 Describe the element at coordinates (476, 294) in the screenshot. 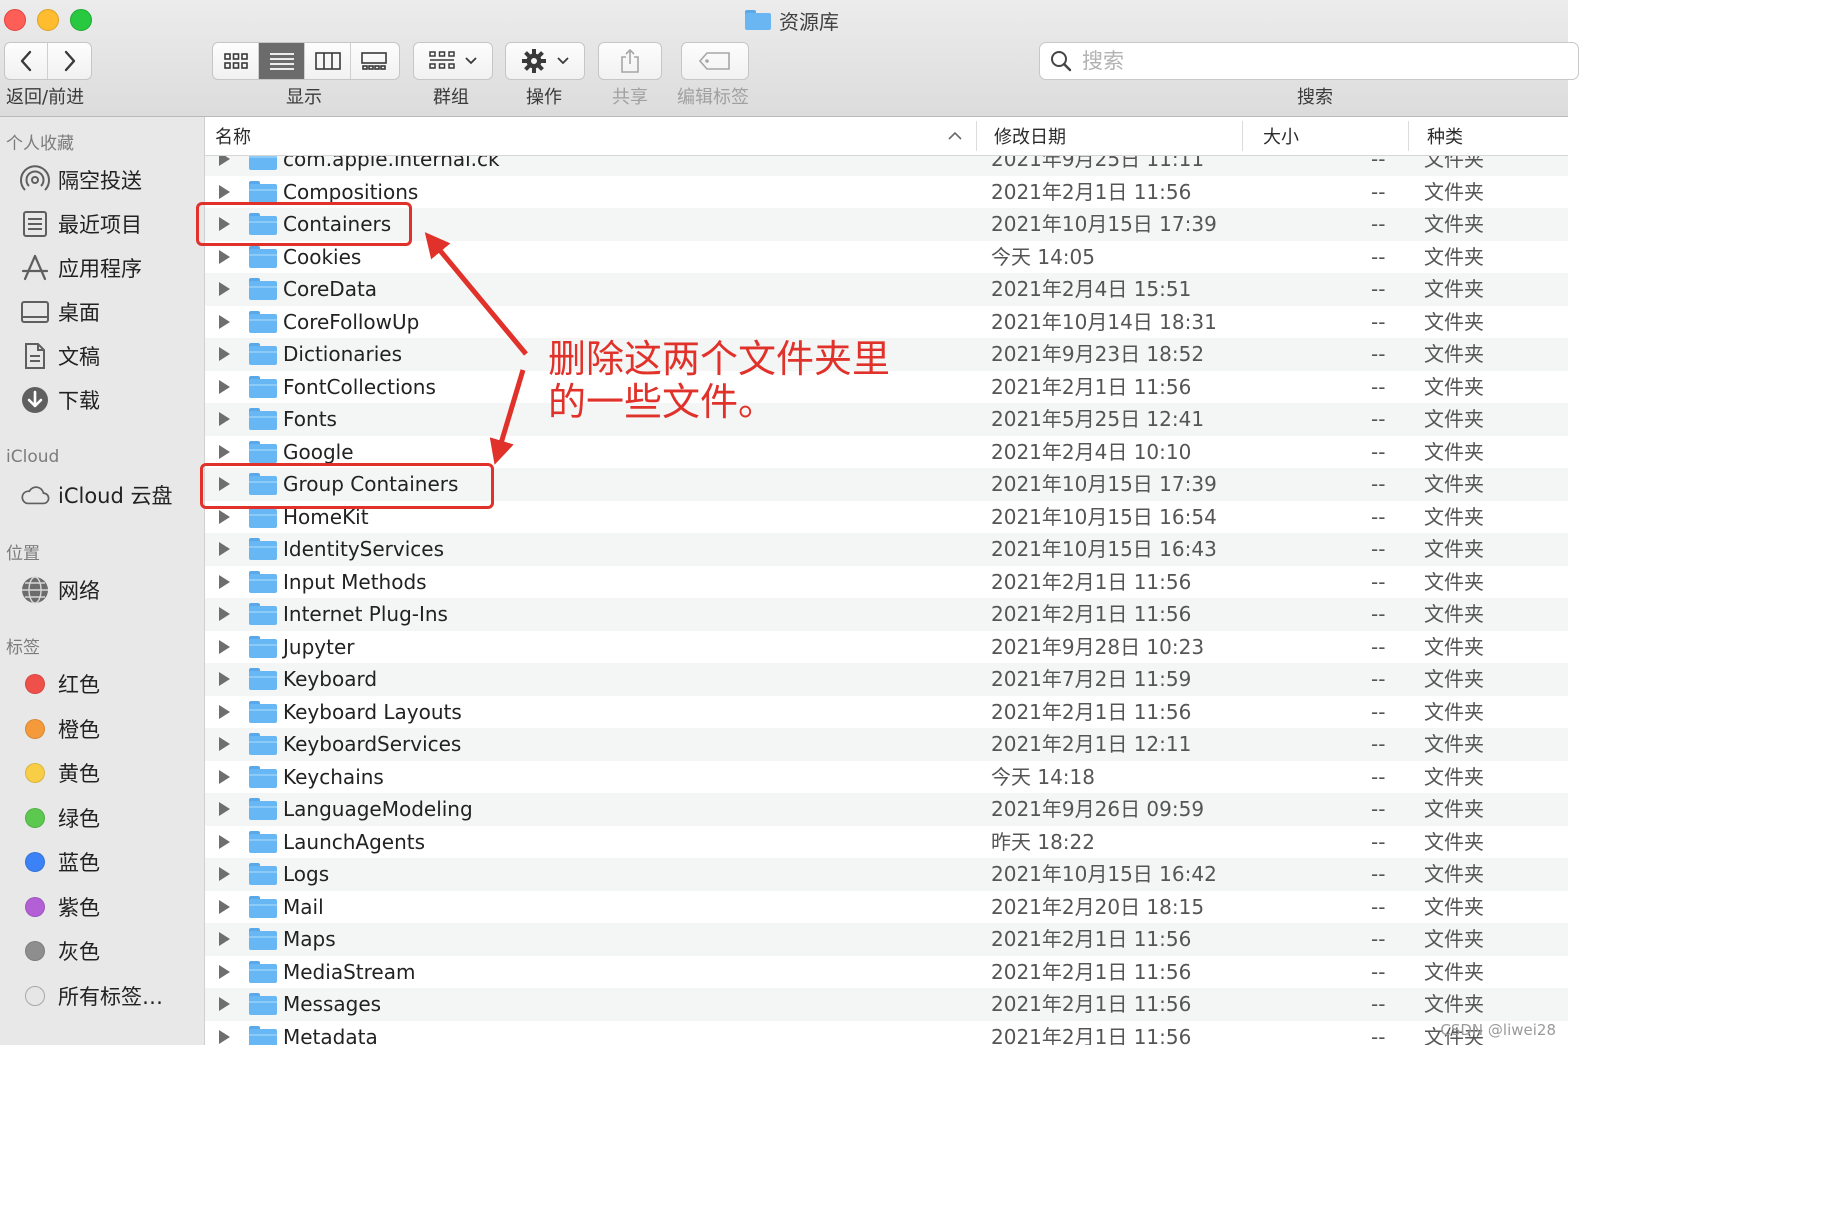

I see `arrow-to-containers` at that location.